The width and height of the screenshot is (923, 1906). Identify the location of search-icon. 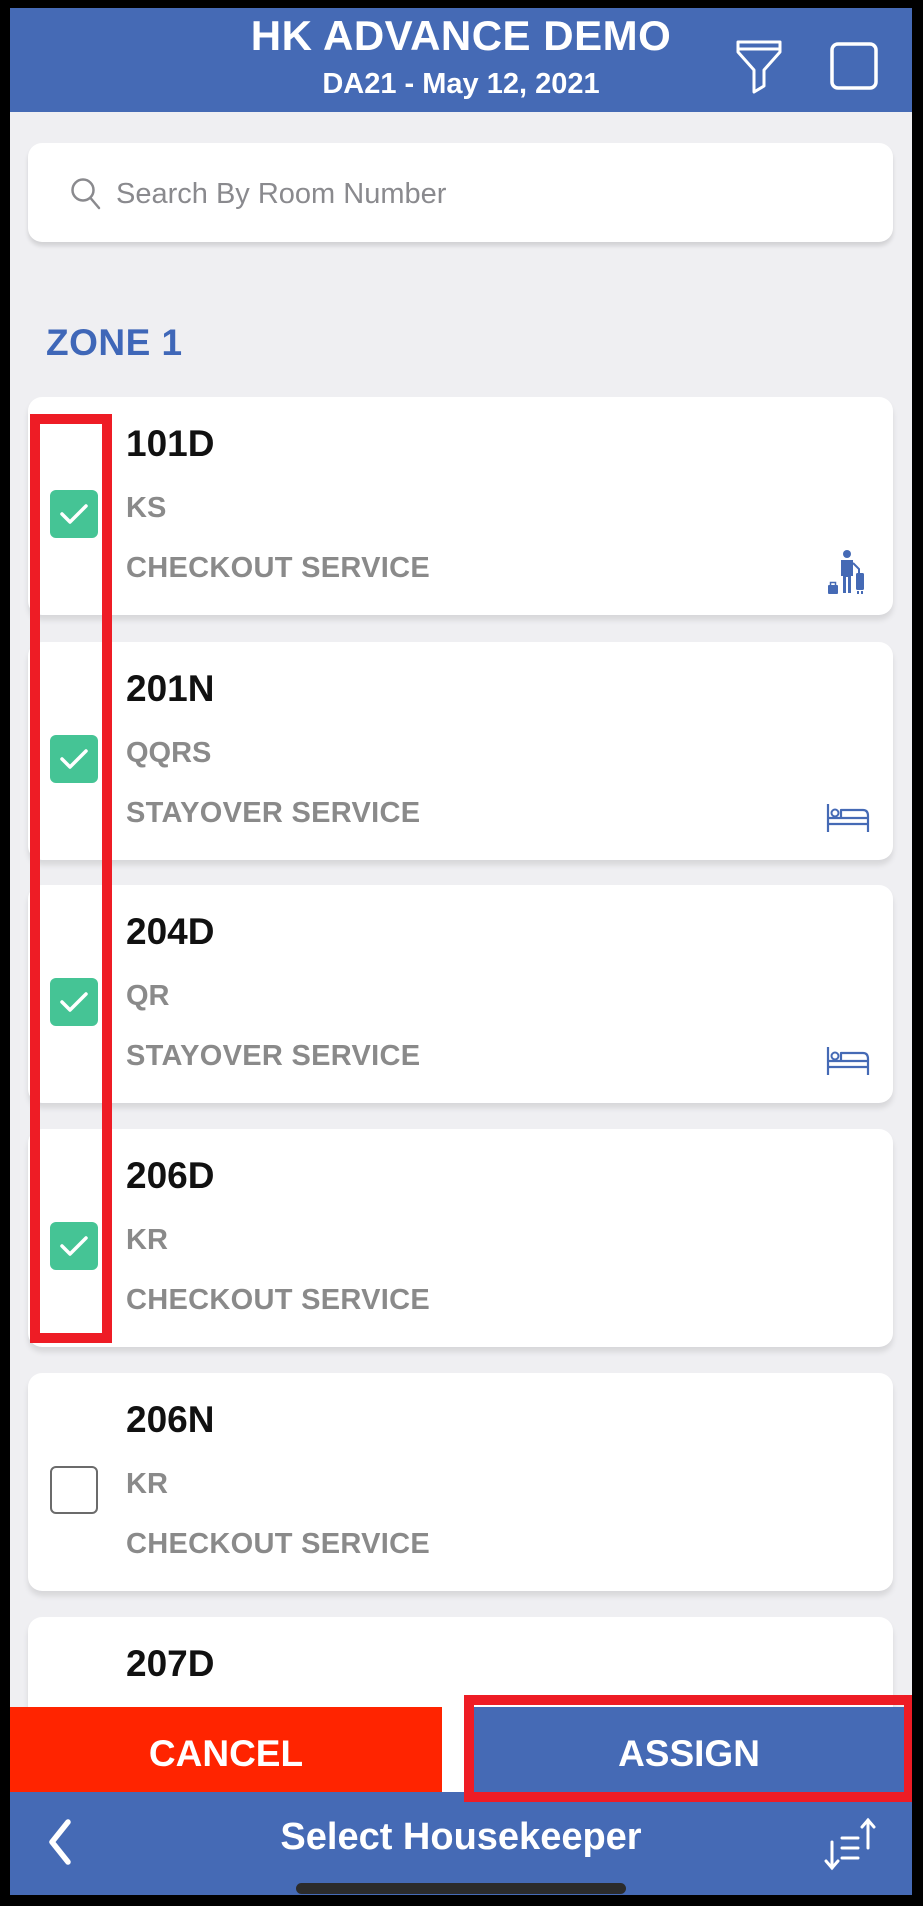
(86, 194).